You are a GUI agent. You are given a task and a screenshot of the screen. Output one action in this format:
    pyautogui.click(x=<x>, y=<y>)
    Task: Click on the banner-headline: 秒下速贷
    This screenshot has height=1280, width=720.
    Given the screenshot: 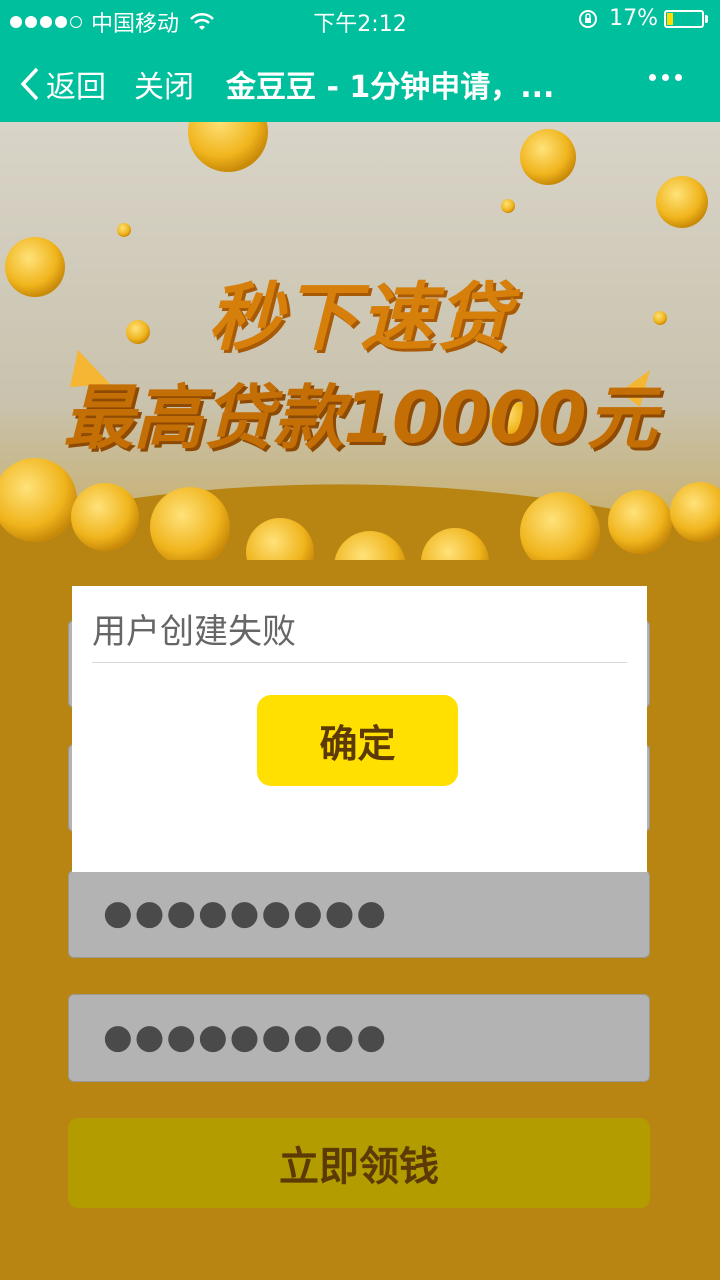 What is the action you would take?
    pyautogui.click(x=360, y=318)
    